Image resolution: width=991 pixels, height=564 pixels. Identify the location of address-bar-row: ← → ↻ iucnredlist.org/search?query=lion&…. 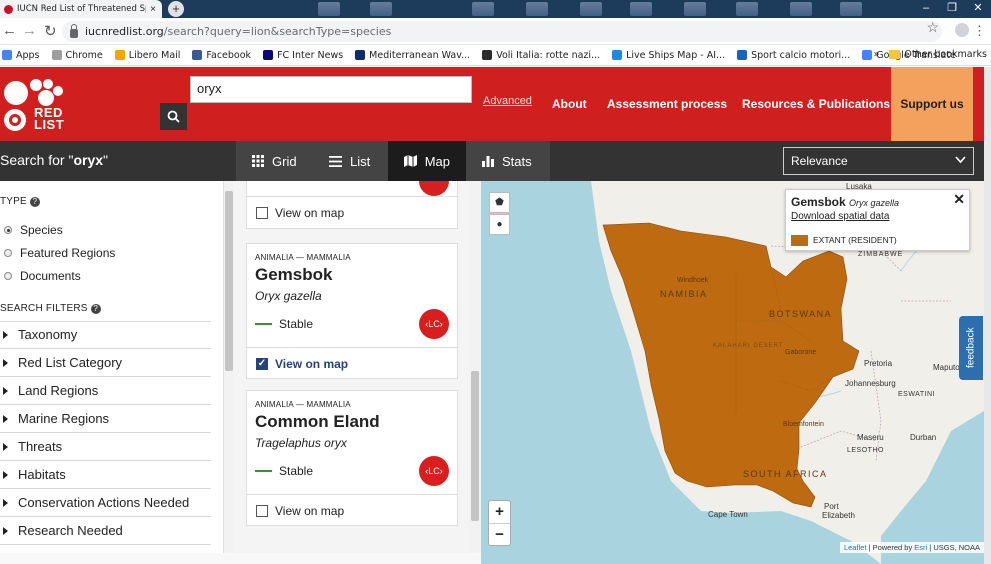
(495, 31).